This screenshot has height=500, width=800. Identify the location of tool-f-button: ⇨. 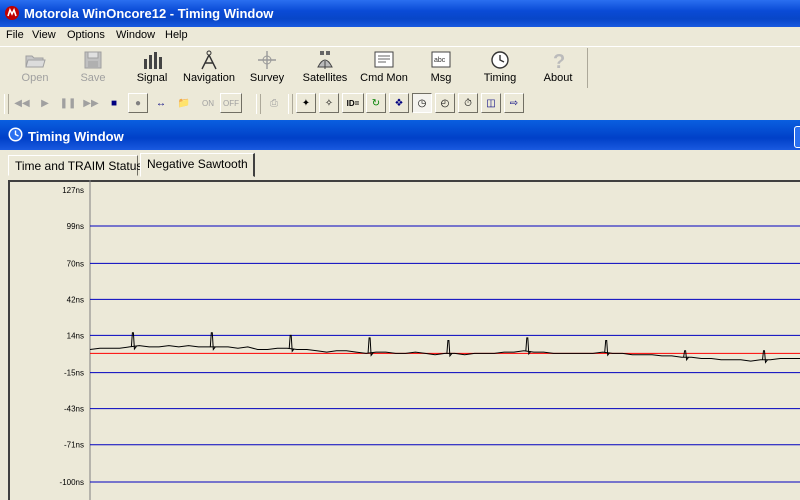
(514, 103).